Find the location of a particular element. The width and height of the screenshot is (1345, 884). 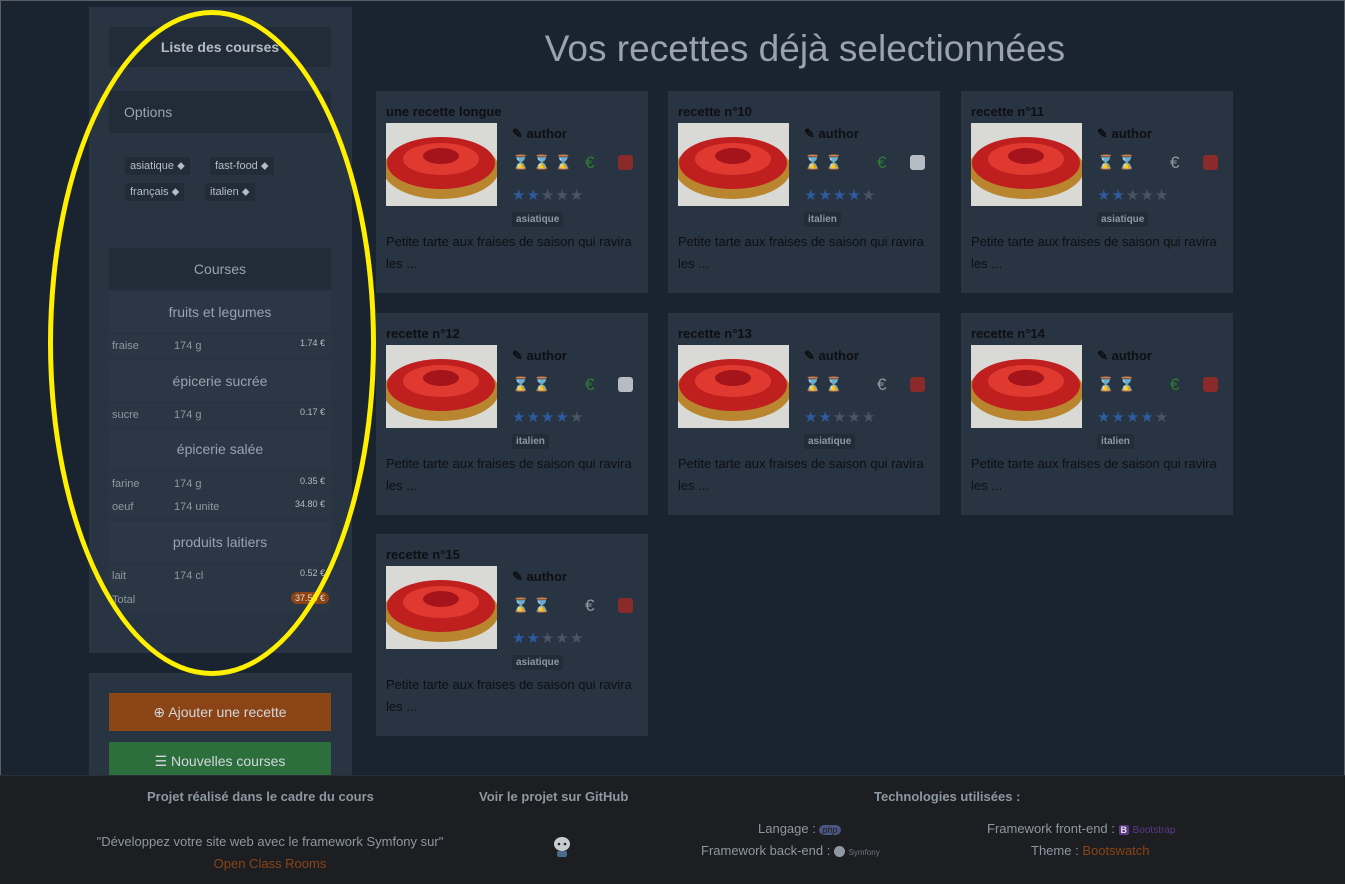

page-title: Vos recettes déjà selectionnées is located at coordinates (805, 48).